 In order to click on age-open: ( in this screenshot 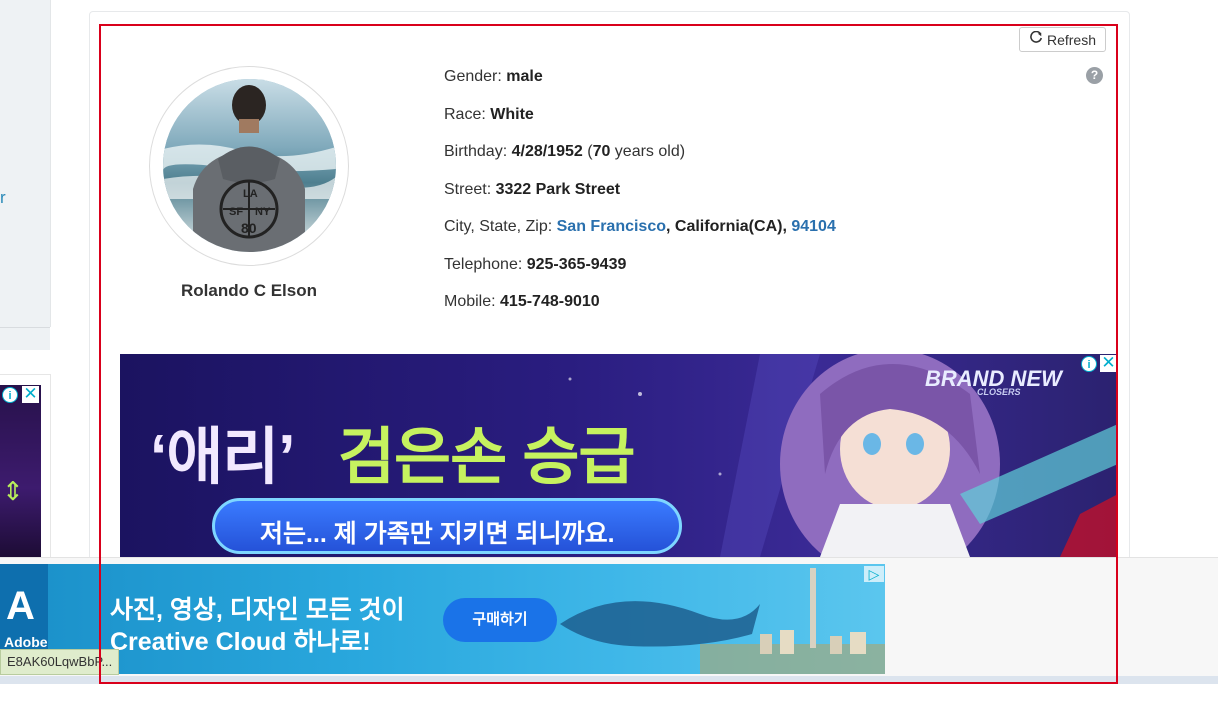, I will do `click(587, 151)`.